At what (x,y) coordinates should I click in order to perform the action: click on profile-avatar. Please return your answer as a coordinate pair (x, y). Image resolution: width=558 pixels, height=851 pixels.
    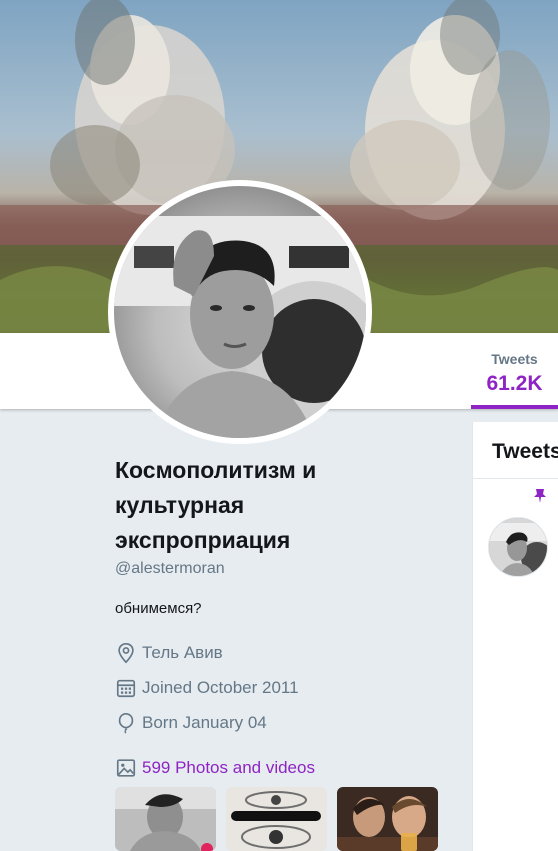
    Looking at the image, I should click on (240, 312).